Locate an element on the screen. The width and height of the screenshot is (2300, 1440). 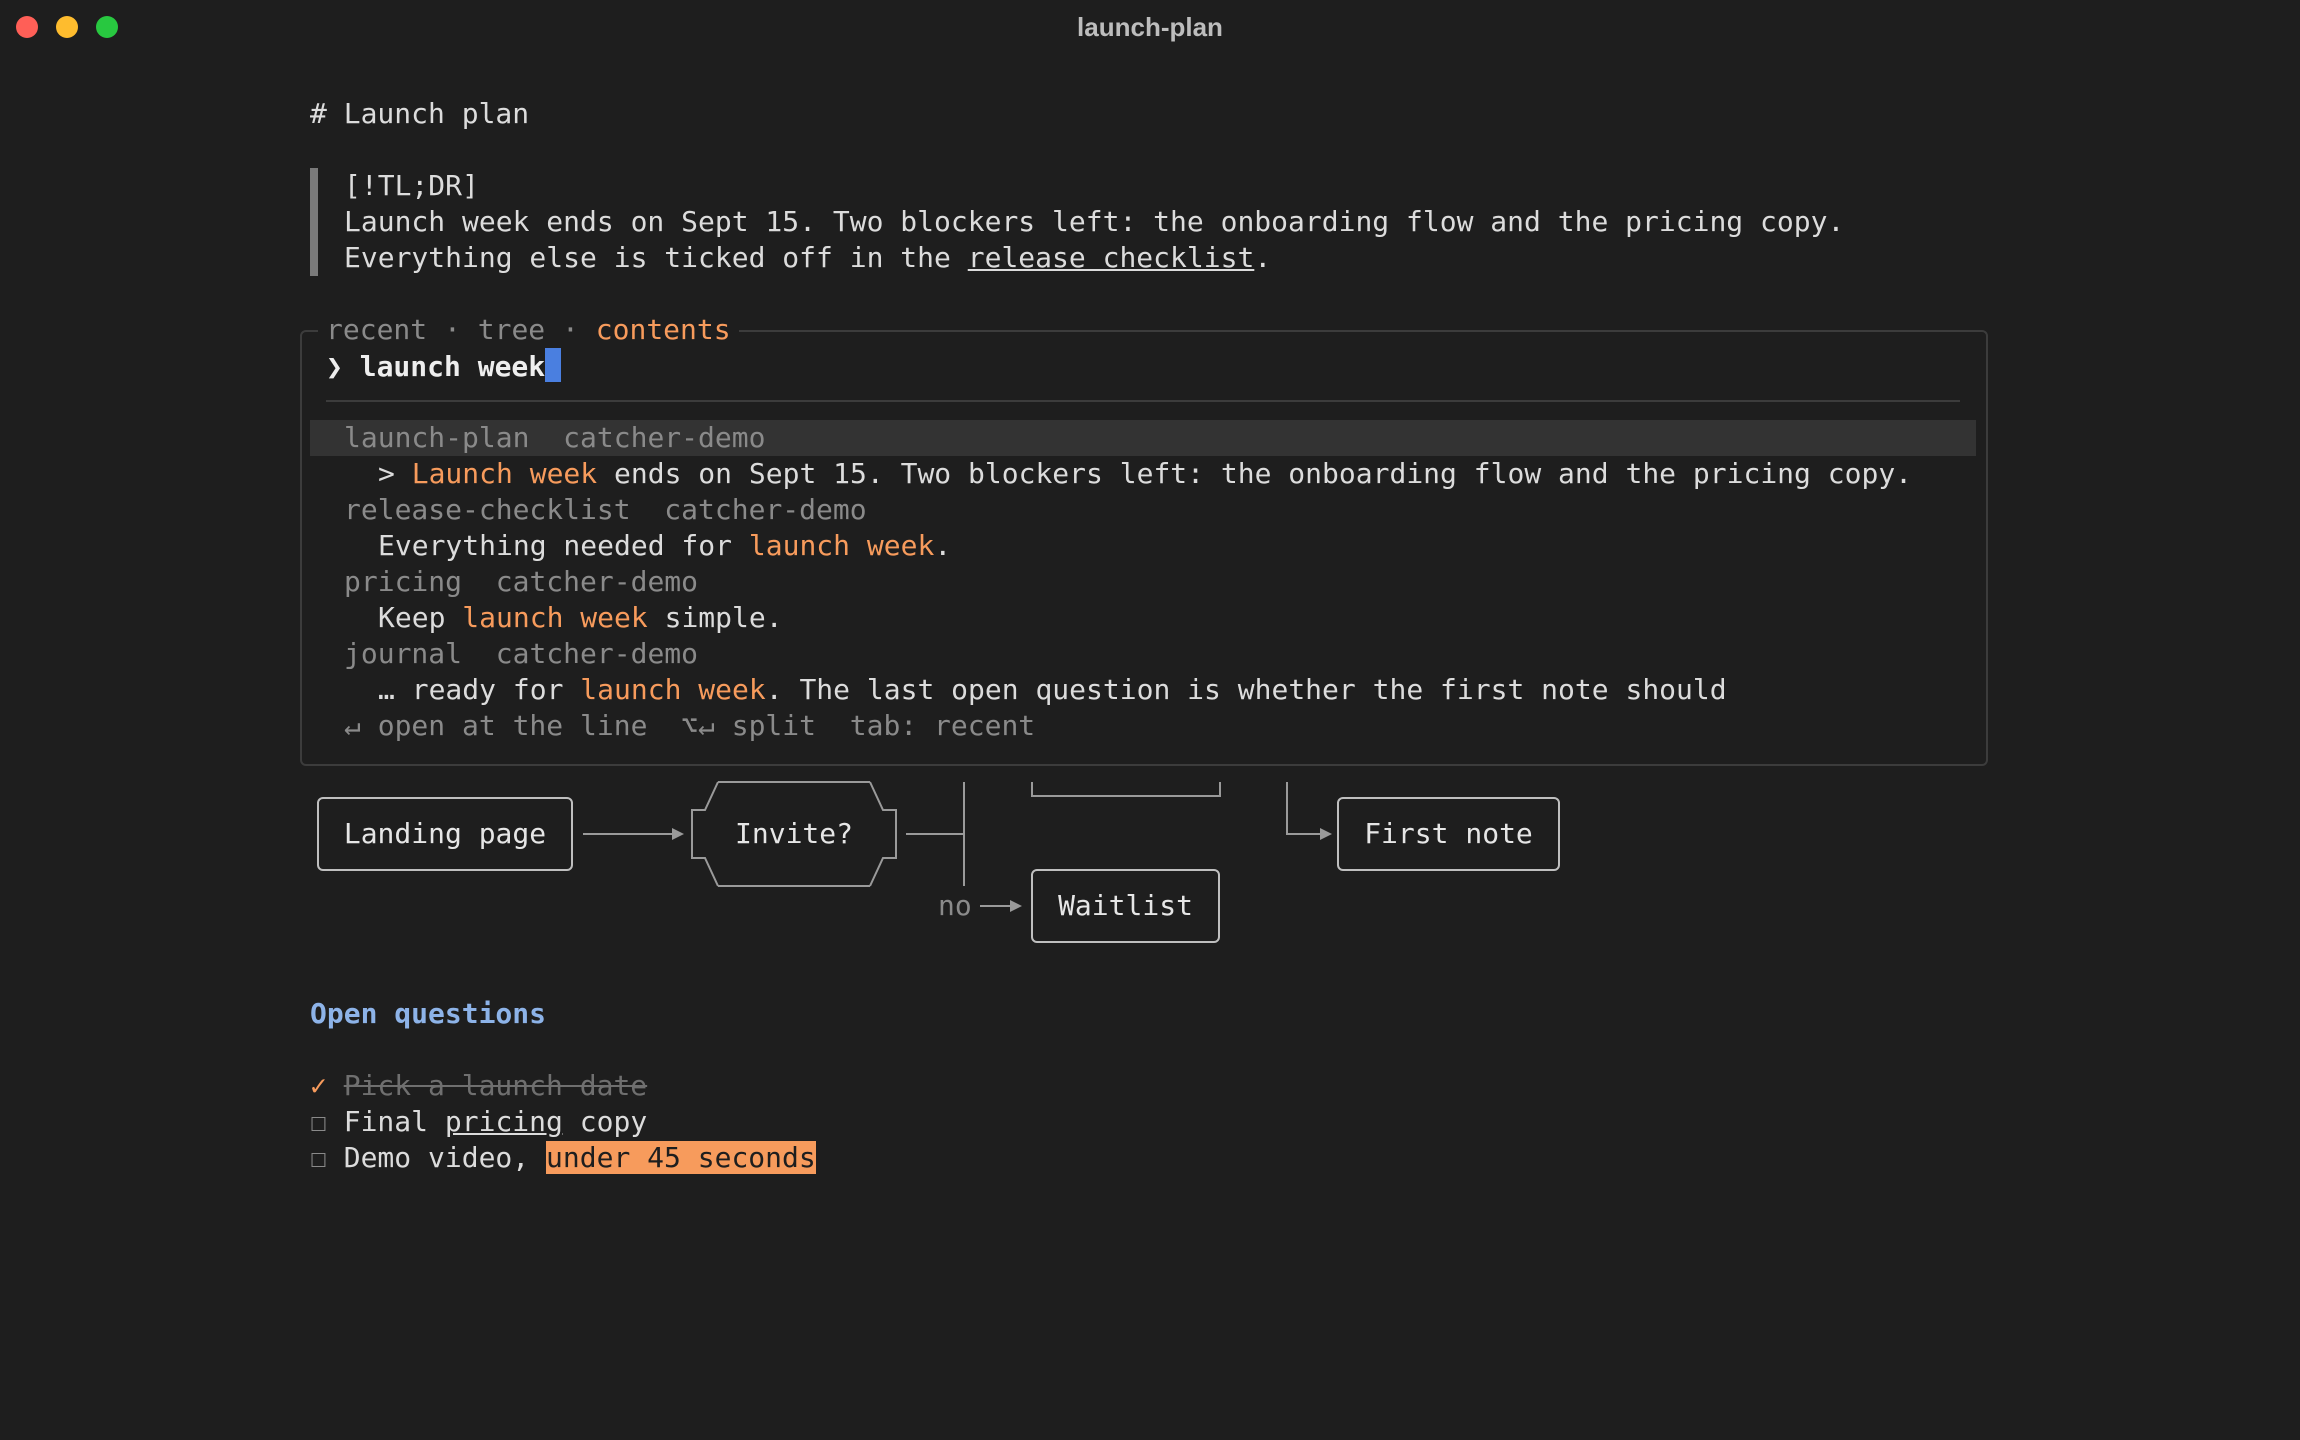
result-header: journal catcher-demo is located at coordinates (521, 654).